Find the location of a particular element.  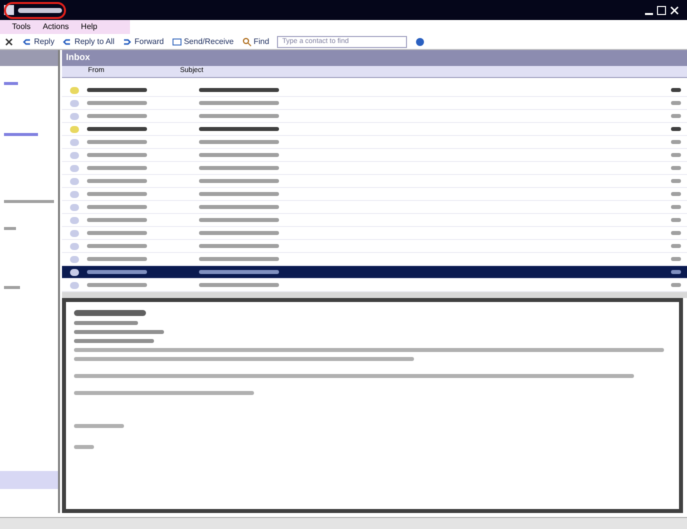

toolbar-button: Reply is located at coordinates (38, 42).